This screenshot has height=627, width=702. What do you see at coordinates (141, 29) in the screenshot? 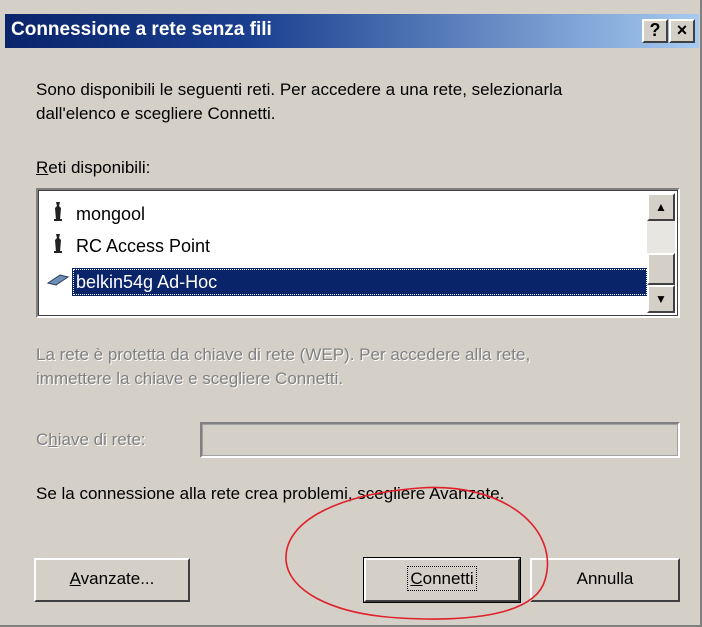
I see `window-title: Connessione a rete senza fili` at bounding box center [141, 29].